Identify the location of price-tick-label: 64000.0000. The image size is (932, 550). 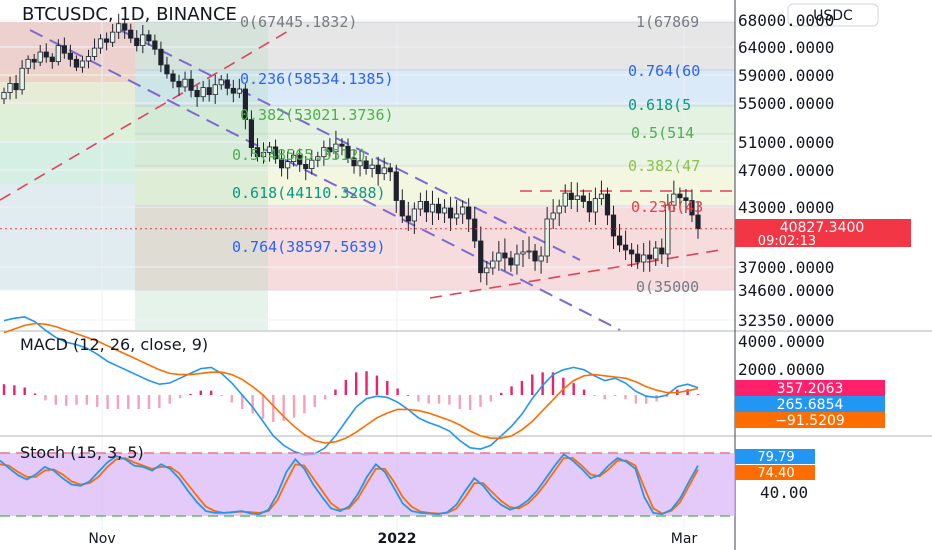
(786, 47).